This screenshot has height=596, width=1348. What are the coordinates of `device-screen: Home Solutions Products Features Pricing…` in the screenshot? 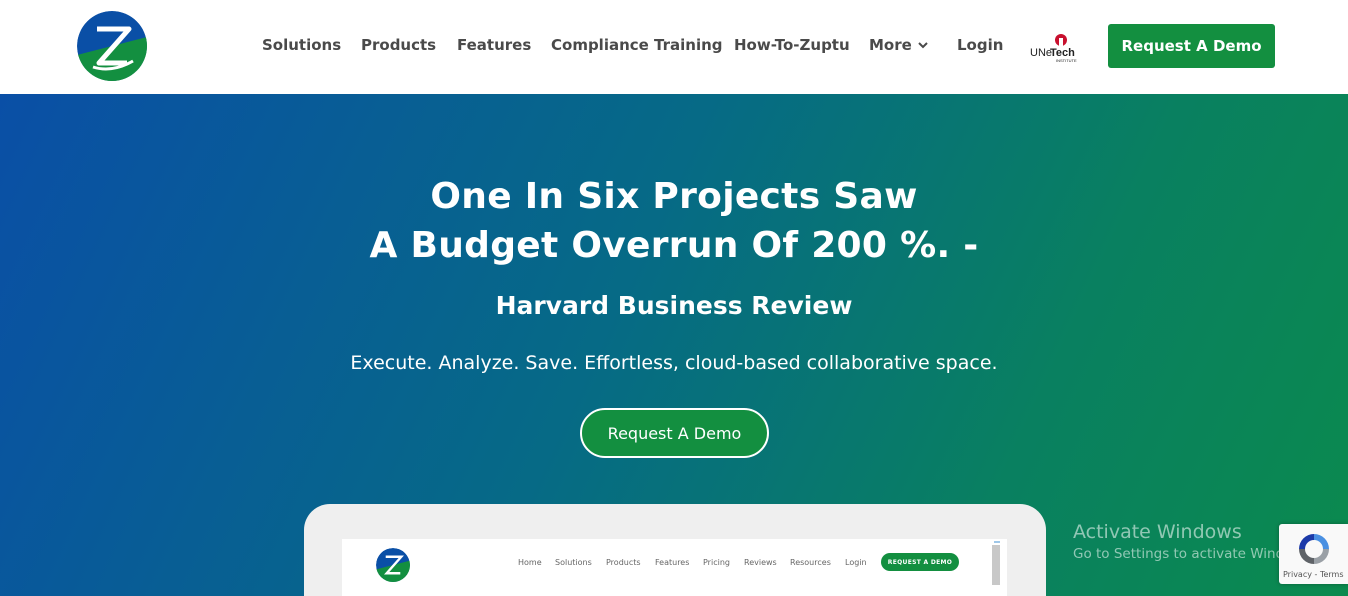 It's located at (674, 567).